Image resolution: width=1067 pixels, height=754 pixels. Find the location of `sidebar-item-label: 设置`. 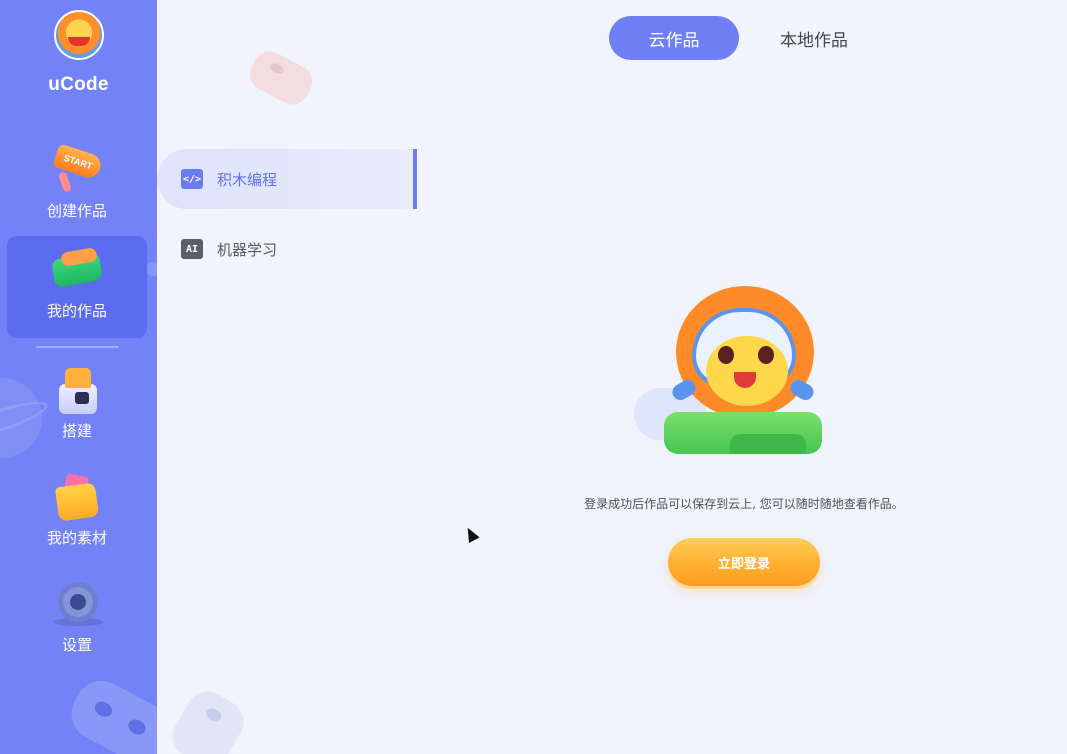

sidebar-item-label: 设置 is located at coordinates (76, 645).